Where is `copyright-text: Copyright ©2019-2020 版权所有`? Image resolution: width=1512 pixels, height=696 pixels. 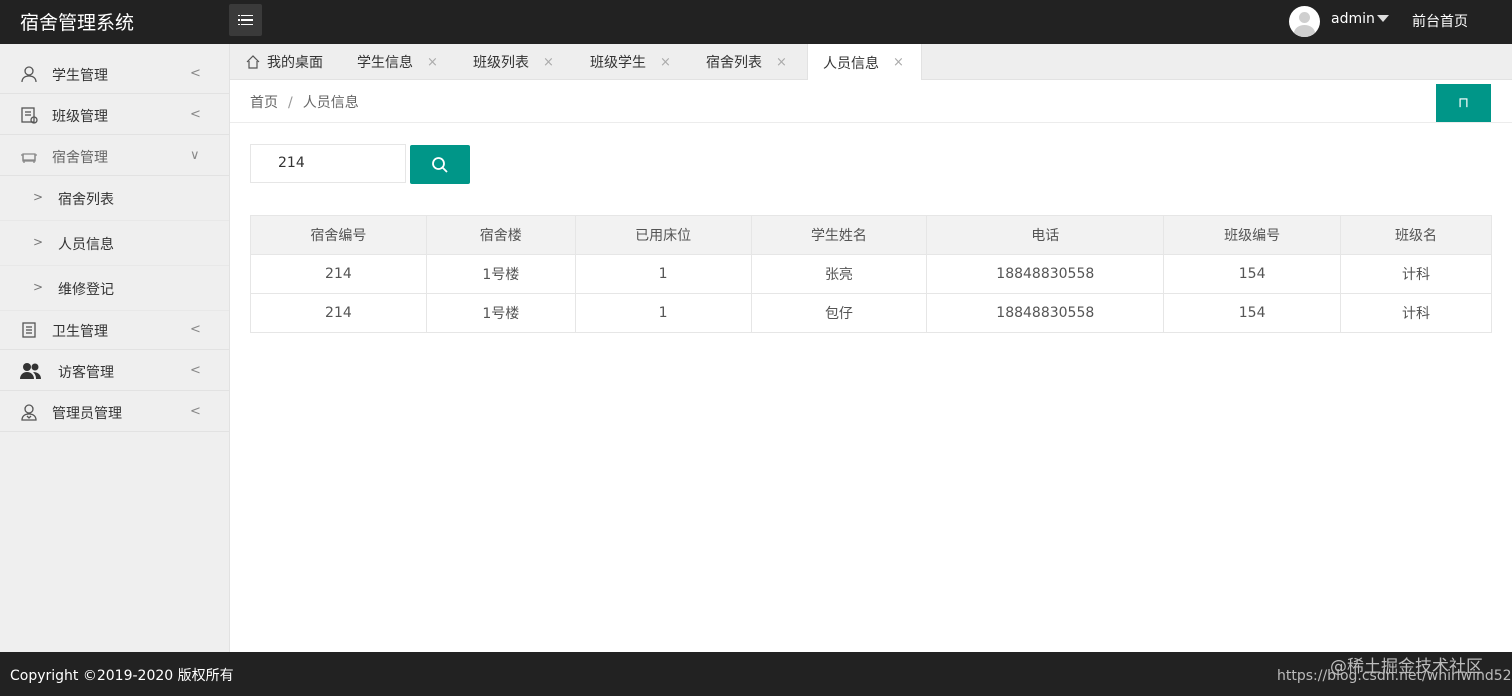
copyright-text: Copyright ©2019-2020 版权所有 is located at coordinates (122, 676).